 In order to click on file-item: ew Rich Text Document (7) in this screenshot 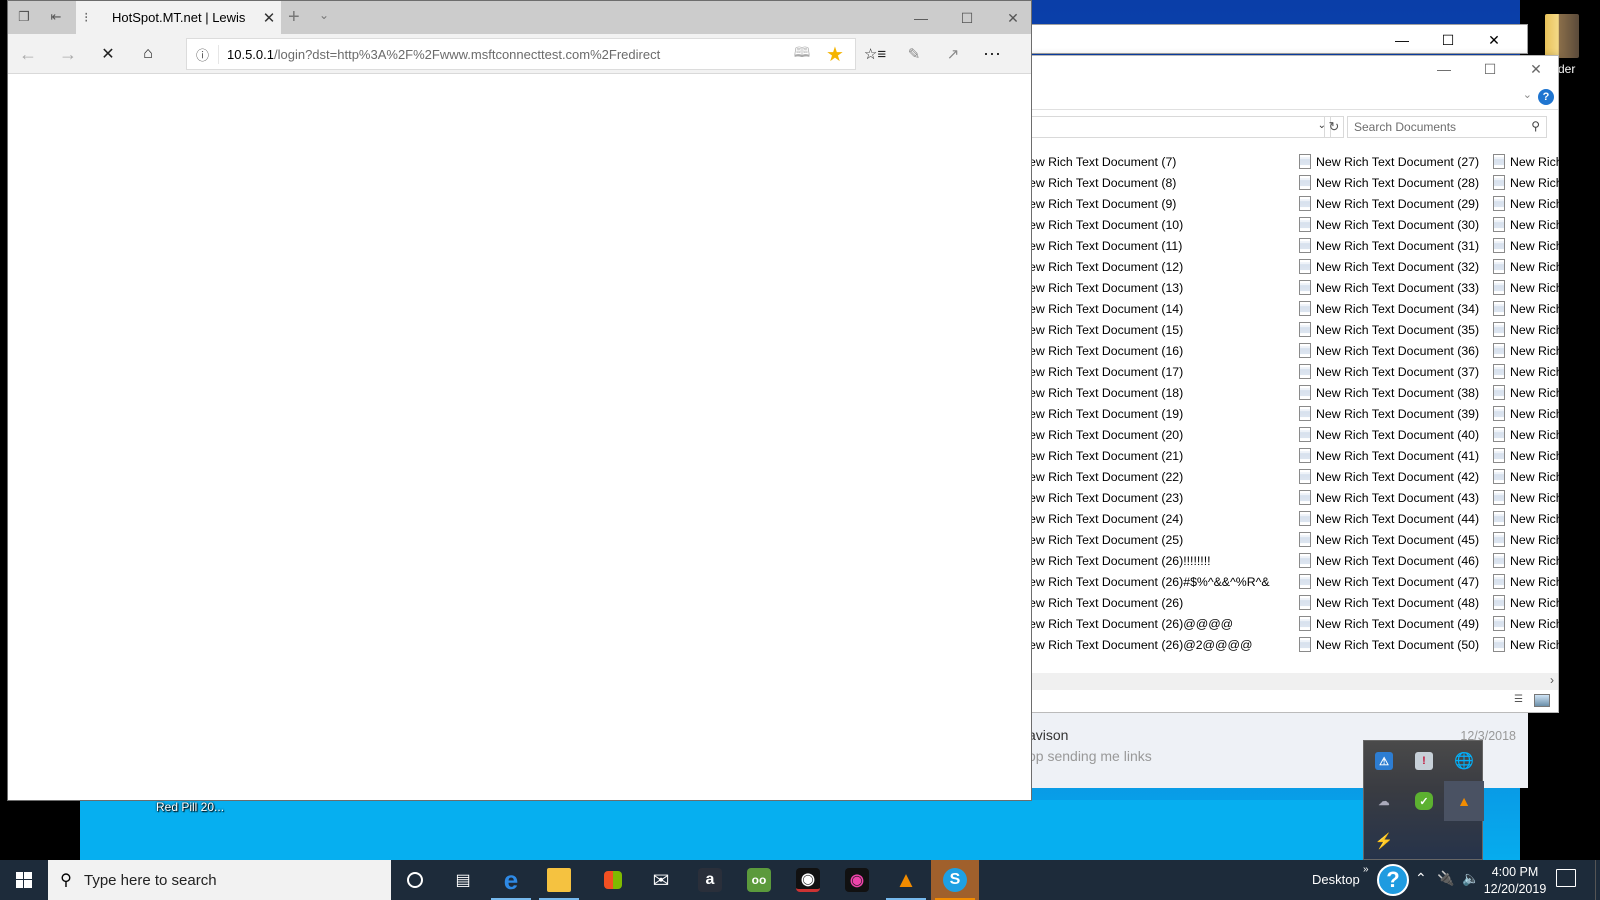, I will do `click(1149, 161)`.